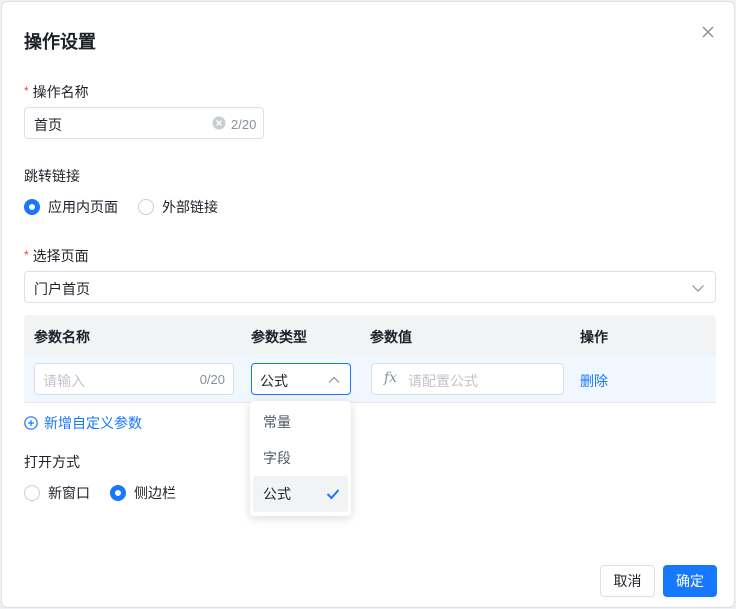 Image resolution: width=736 pixels, height=609 pixels. Describe the element at coordinates (143, 493) in the screenshot. I see `radio-sidebar: 侧边栏` at that location.